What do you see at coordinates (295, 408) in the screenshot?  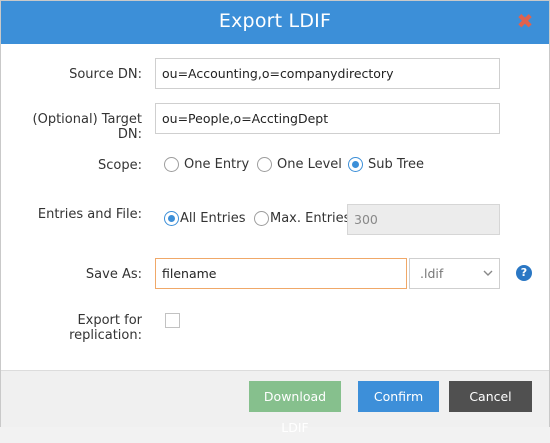 I see `download-ldif-button: Download LDIF` at bounding box center [295, 408].